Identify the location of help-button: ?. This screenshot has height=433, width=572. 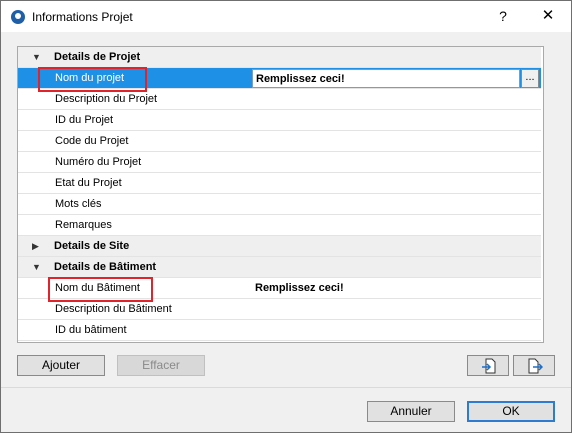
(503, 16).